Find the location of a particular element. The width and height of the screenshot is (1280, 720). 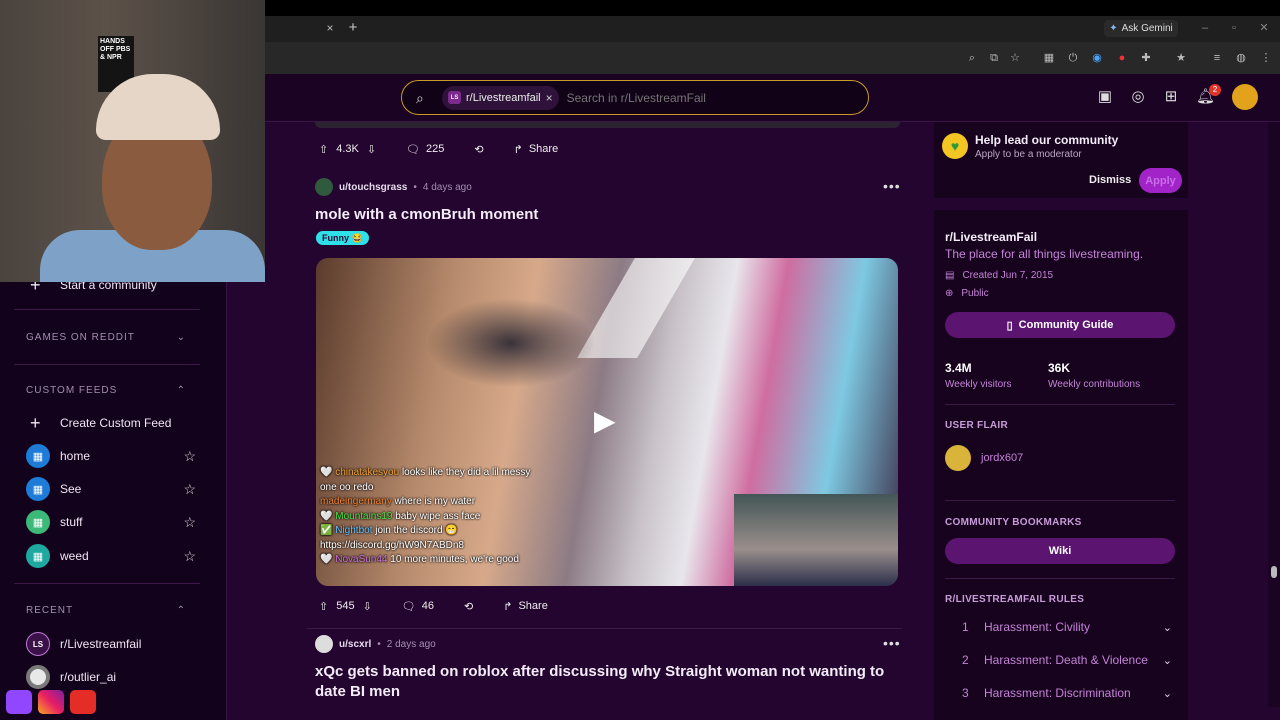

guide-icon: ▯ is located at coordinates (1009, 325).